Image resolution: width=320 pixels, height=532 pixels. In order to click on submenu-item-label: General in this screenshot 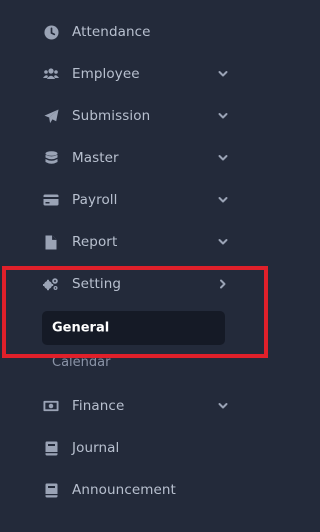, I will do `click(81, 328)`.